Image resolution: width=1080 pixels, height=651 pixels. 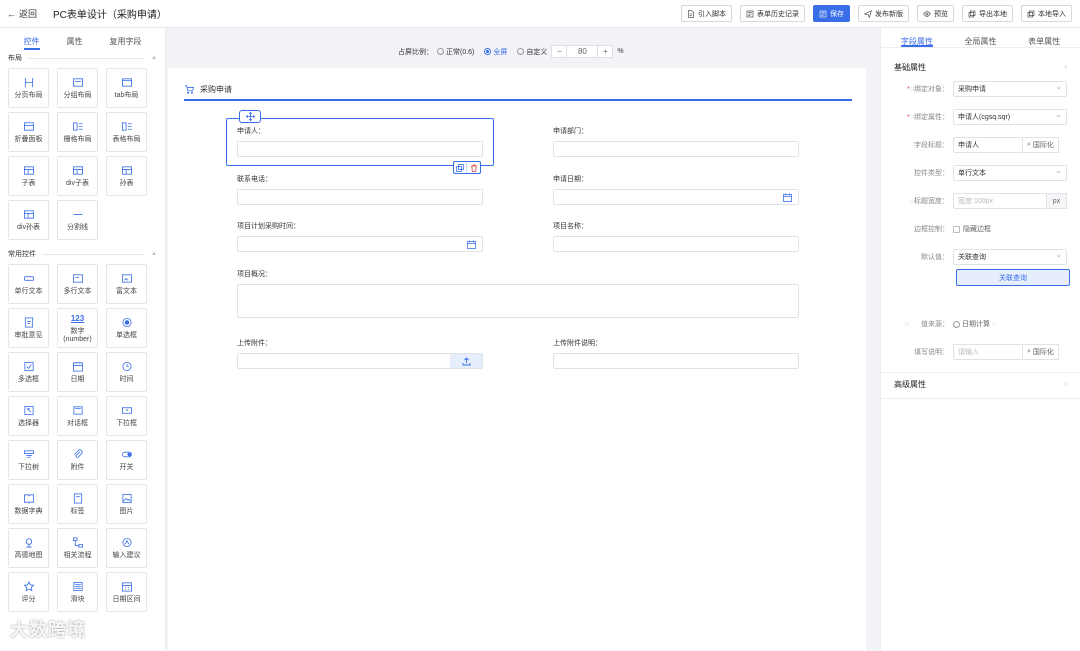 What do you see at coordinates (988, 145) in the screenshot?
I see `field-title-input: 申请人` at bounding box center [988, 145].